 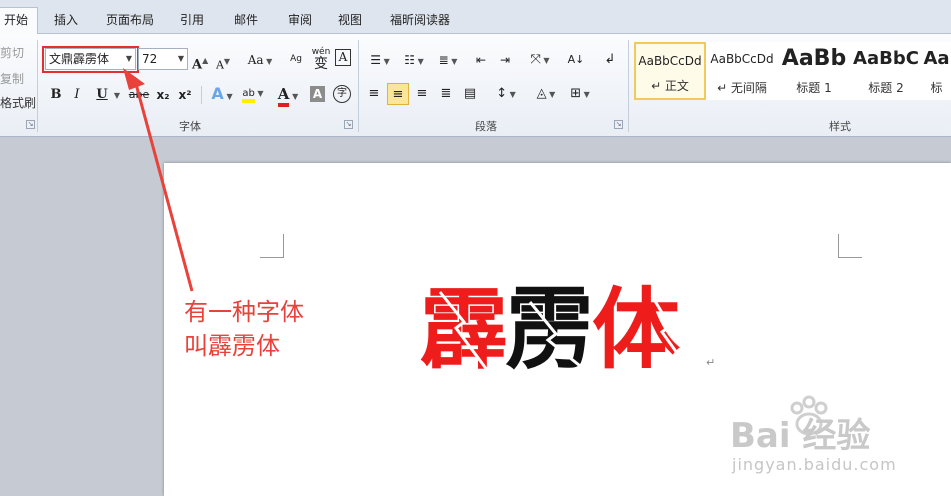 What do you see at coordinates (566, 333) in the screenshot?
I see `lightning-crack-icon` at bounding box center [566, 333].